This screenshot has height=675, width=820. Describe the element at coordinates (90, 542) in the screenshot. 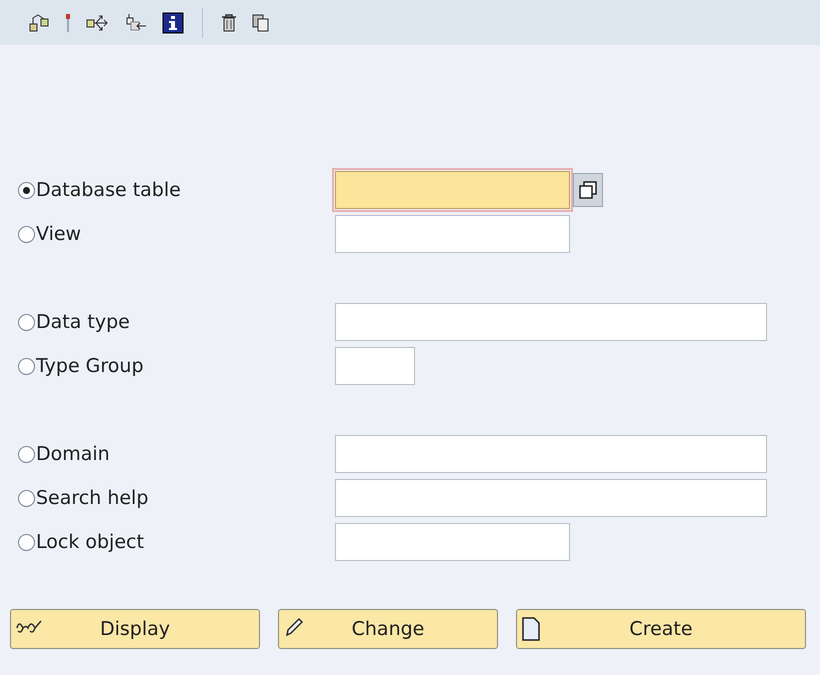

I see `option-label: Lock object` at that location.